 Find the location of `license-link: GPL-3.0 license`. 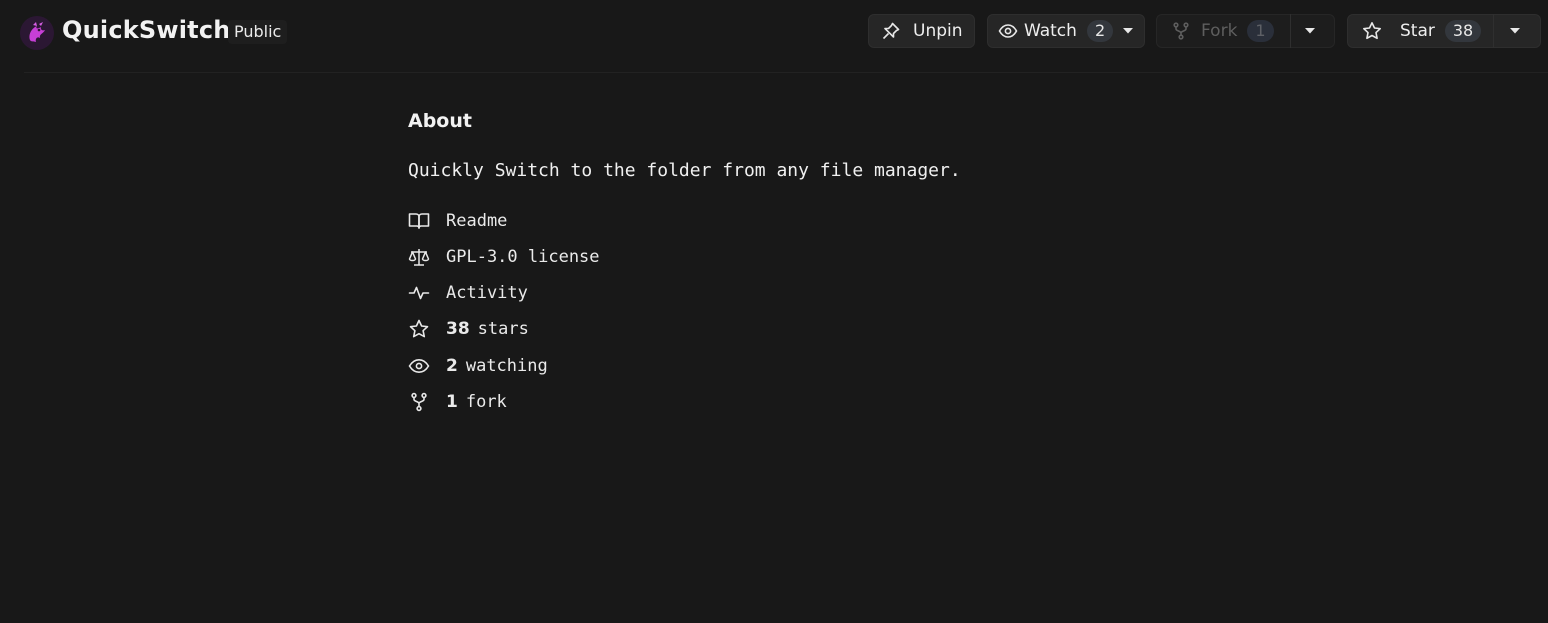

license-link: GPL-3.0 license is located at coordinates (504, 257).